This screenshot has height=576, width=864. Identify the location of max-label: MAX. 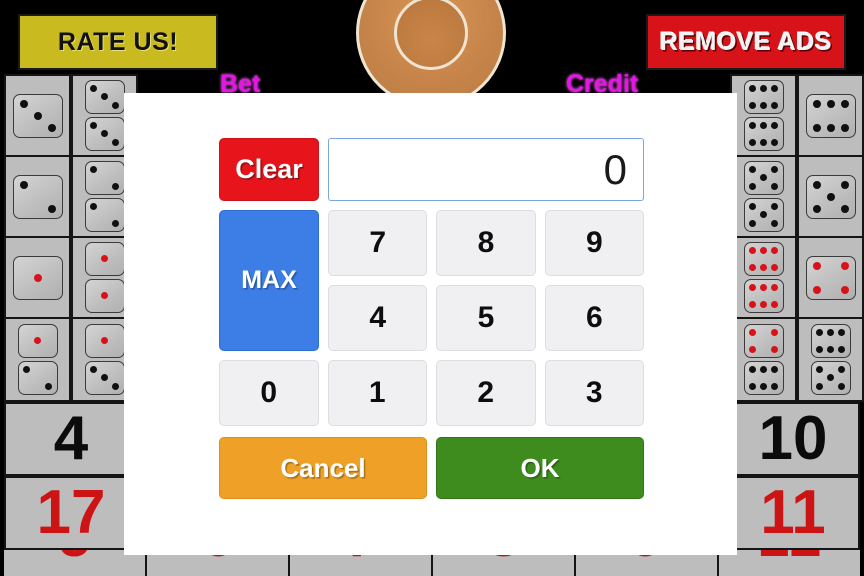
(269, 280).